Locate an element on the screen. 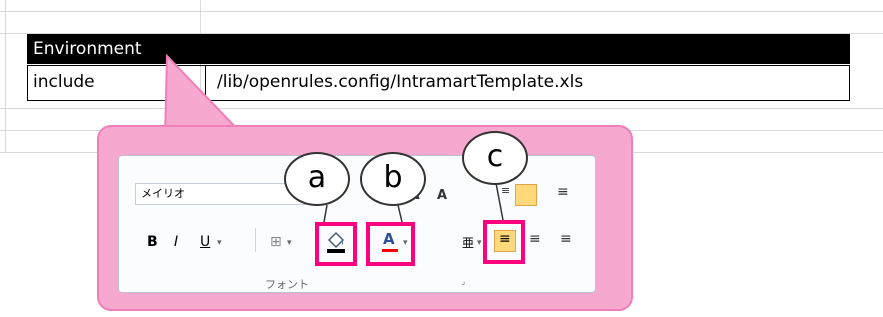  label-c: c is located at coordinates (495, 158).